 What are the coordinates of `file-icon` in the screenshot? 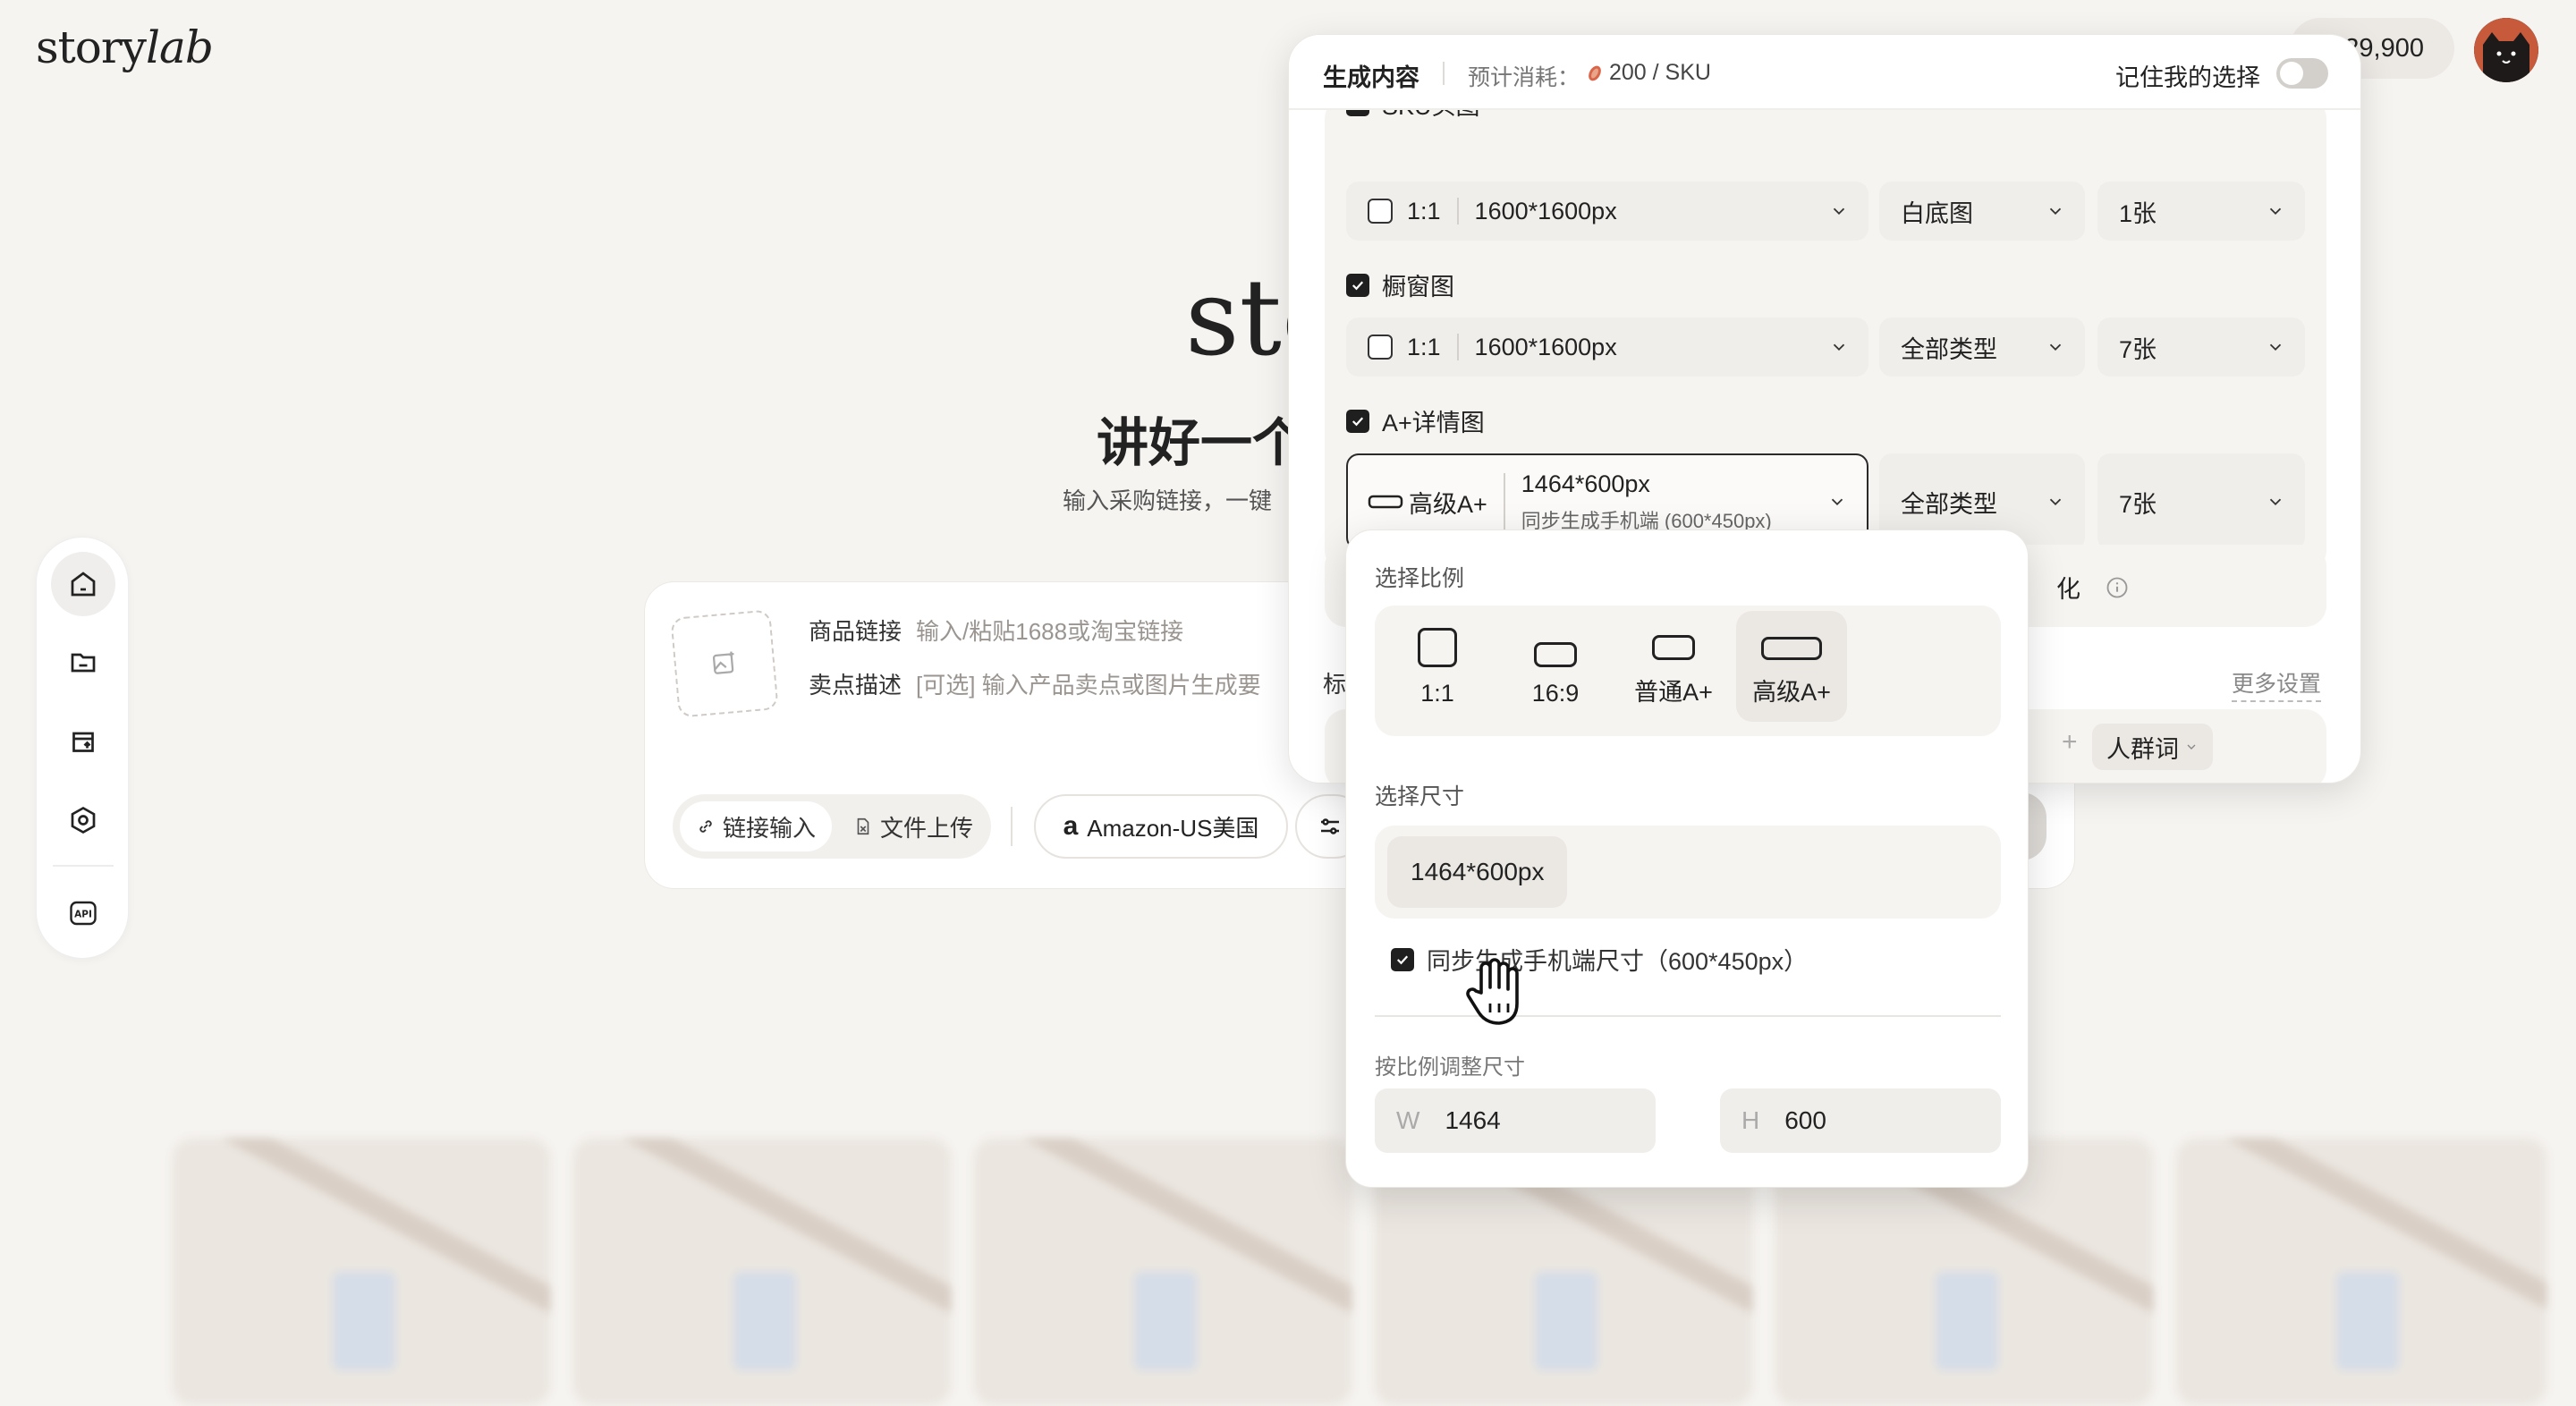 It's located at (863, 826).